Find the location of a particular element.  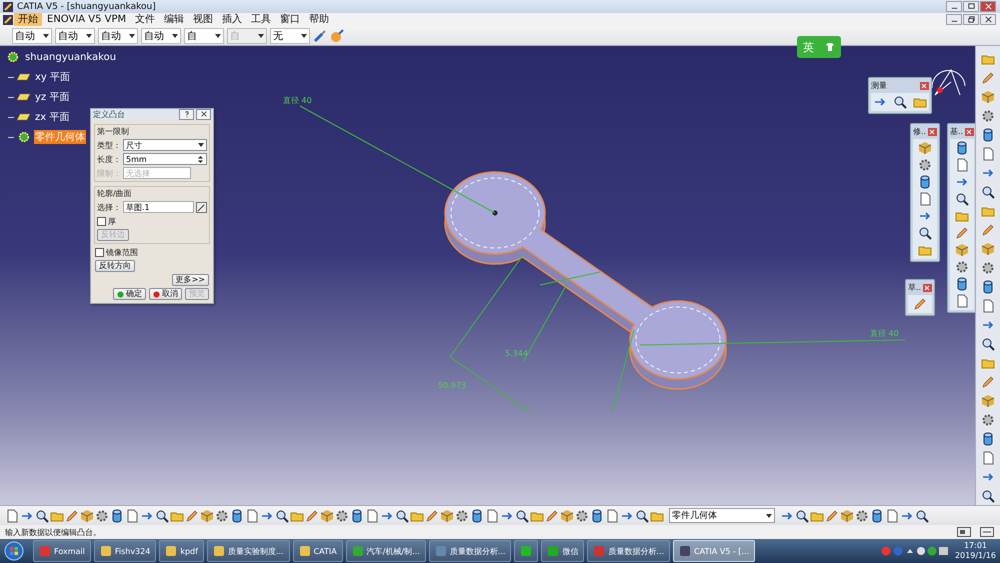

length-spinner: 5mm is located at coordinates (165, 159).